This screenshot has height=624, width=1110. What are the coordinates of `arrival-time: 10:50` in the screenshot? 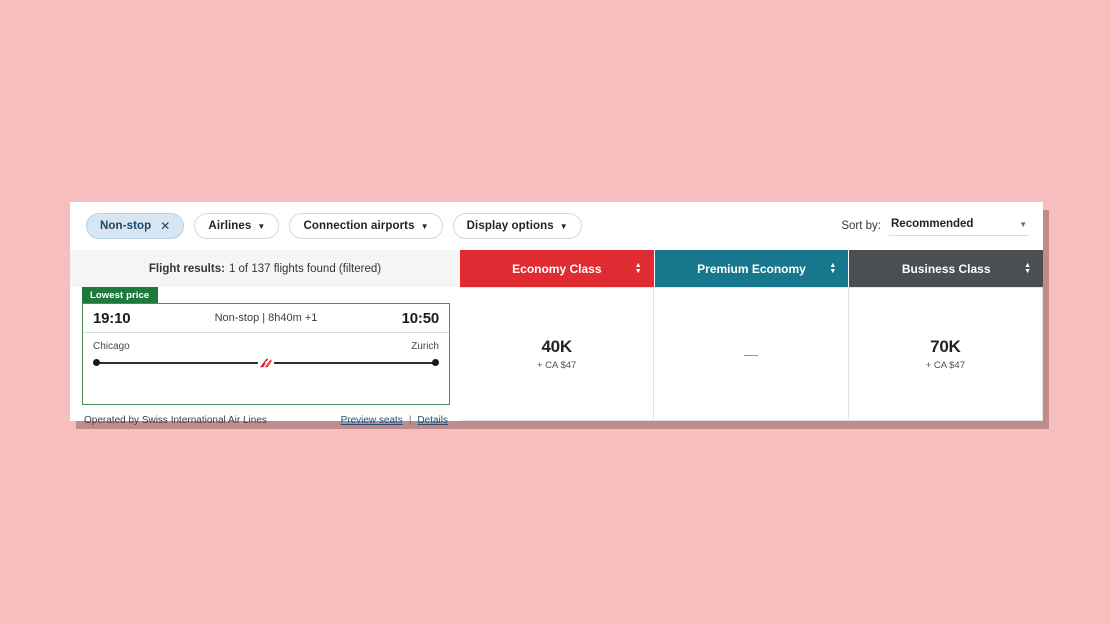 It's located at (420, 318).